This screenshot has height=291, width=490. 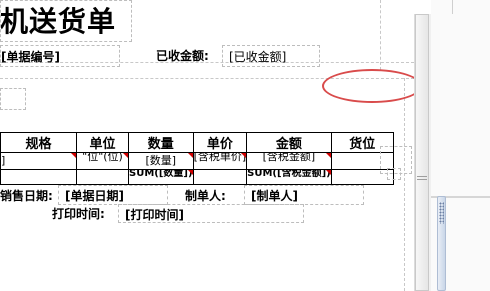 I want to click on cell-text: "位"(位), so click(x=102, y=157).